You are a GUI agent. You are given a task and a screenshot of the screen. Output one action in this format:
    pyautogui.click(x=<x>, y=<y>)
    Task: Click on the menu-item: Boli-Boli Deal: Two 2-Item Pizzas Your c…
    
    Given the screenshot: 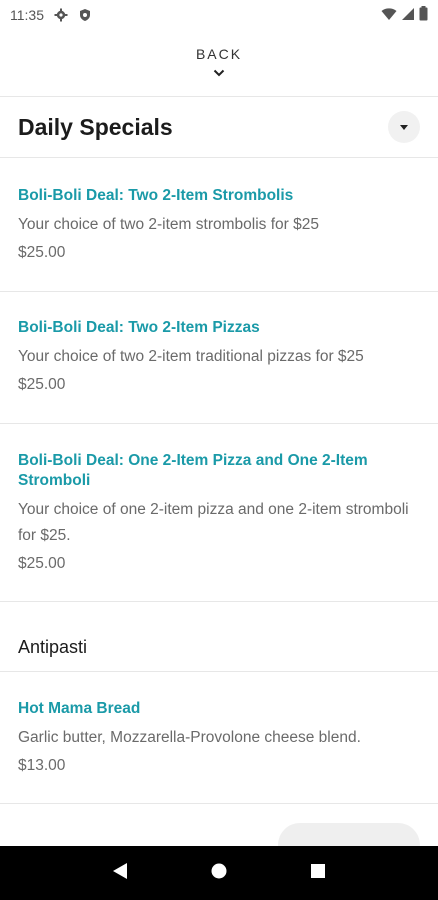 What is the action you would take?
    pyautogui.click(x=219, y=357)
    